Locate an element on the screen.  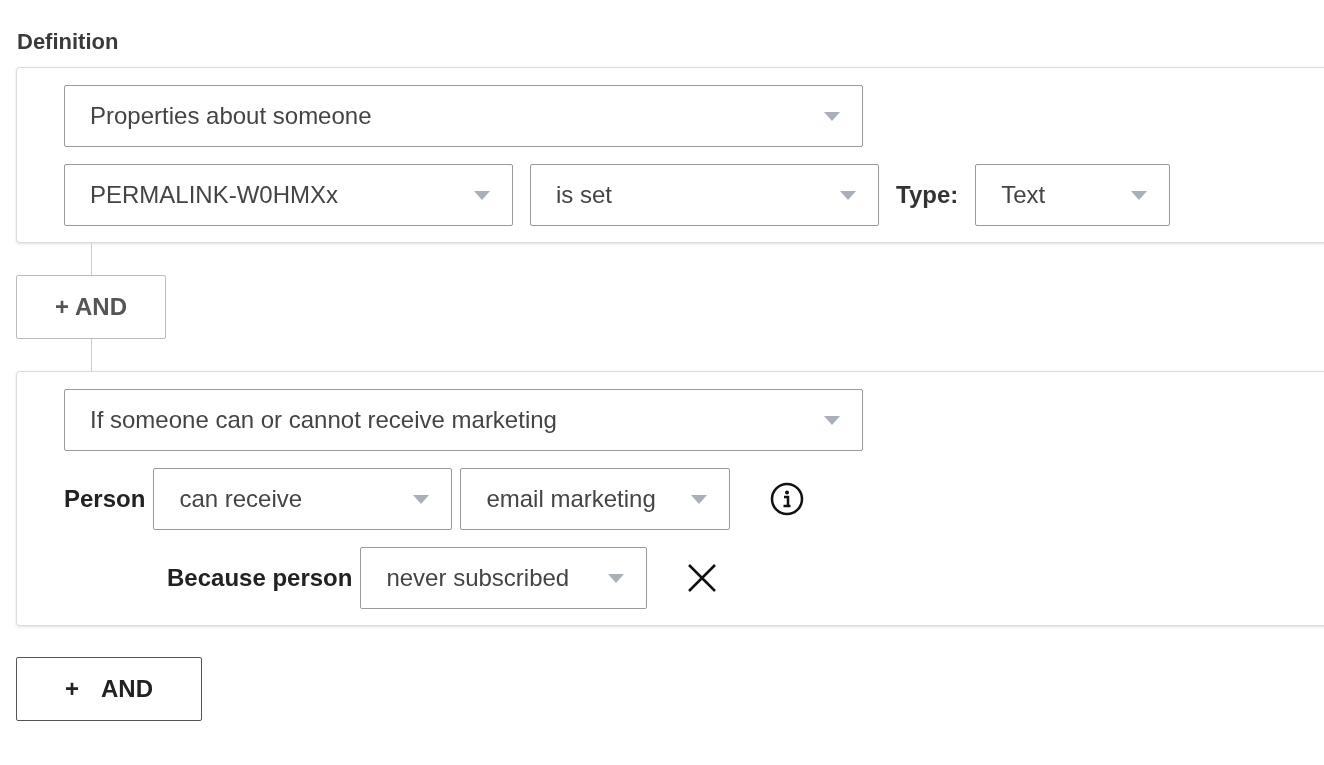
select-dropdown: can receive is located at coordinates (303, 499).